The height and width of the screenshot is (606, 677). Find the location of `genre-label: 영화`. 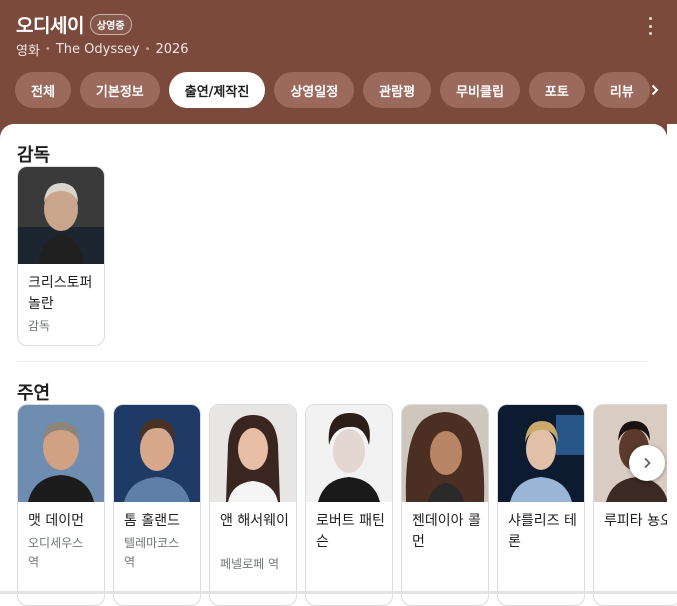

genre-label: 영화 is located at coordinates (28, 51).